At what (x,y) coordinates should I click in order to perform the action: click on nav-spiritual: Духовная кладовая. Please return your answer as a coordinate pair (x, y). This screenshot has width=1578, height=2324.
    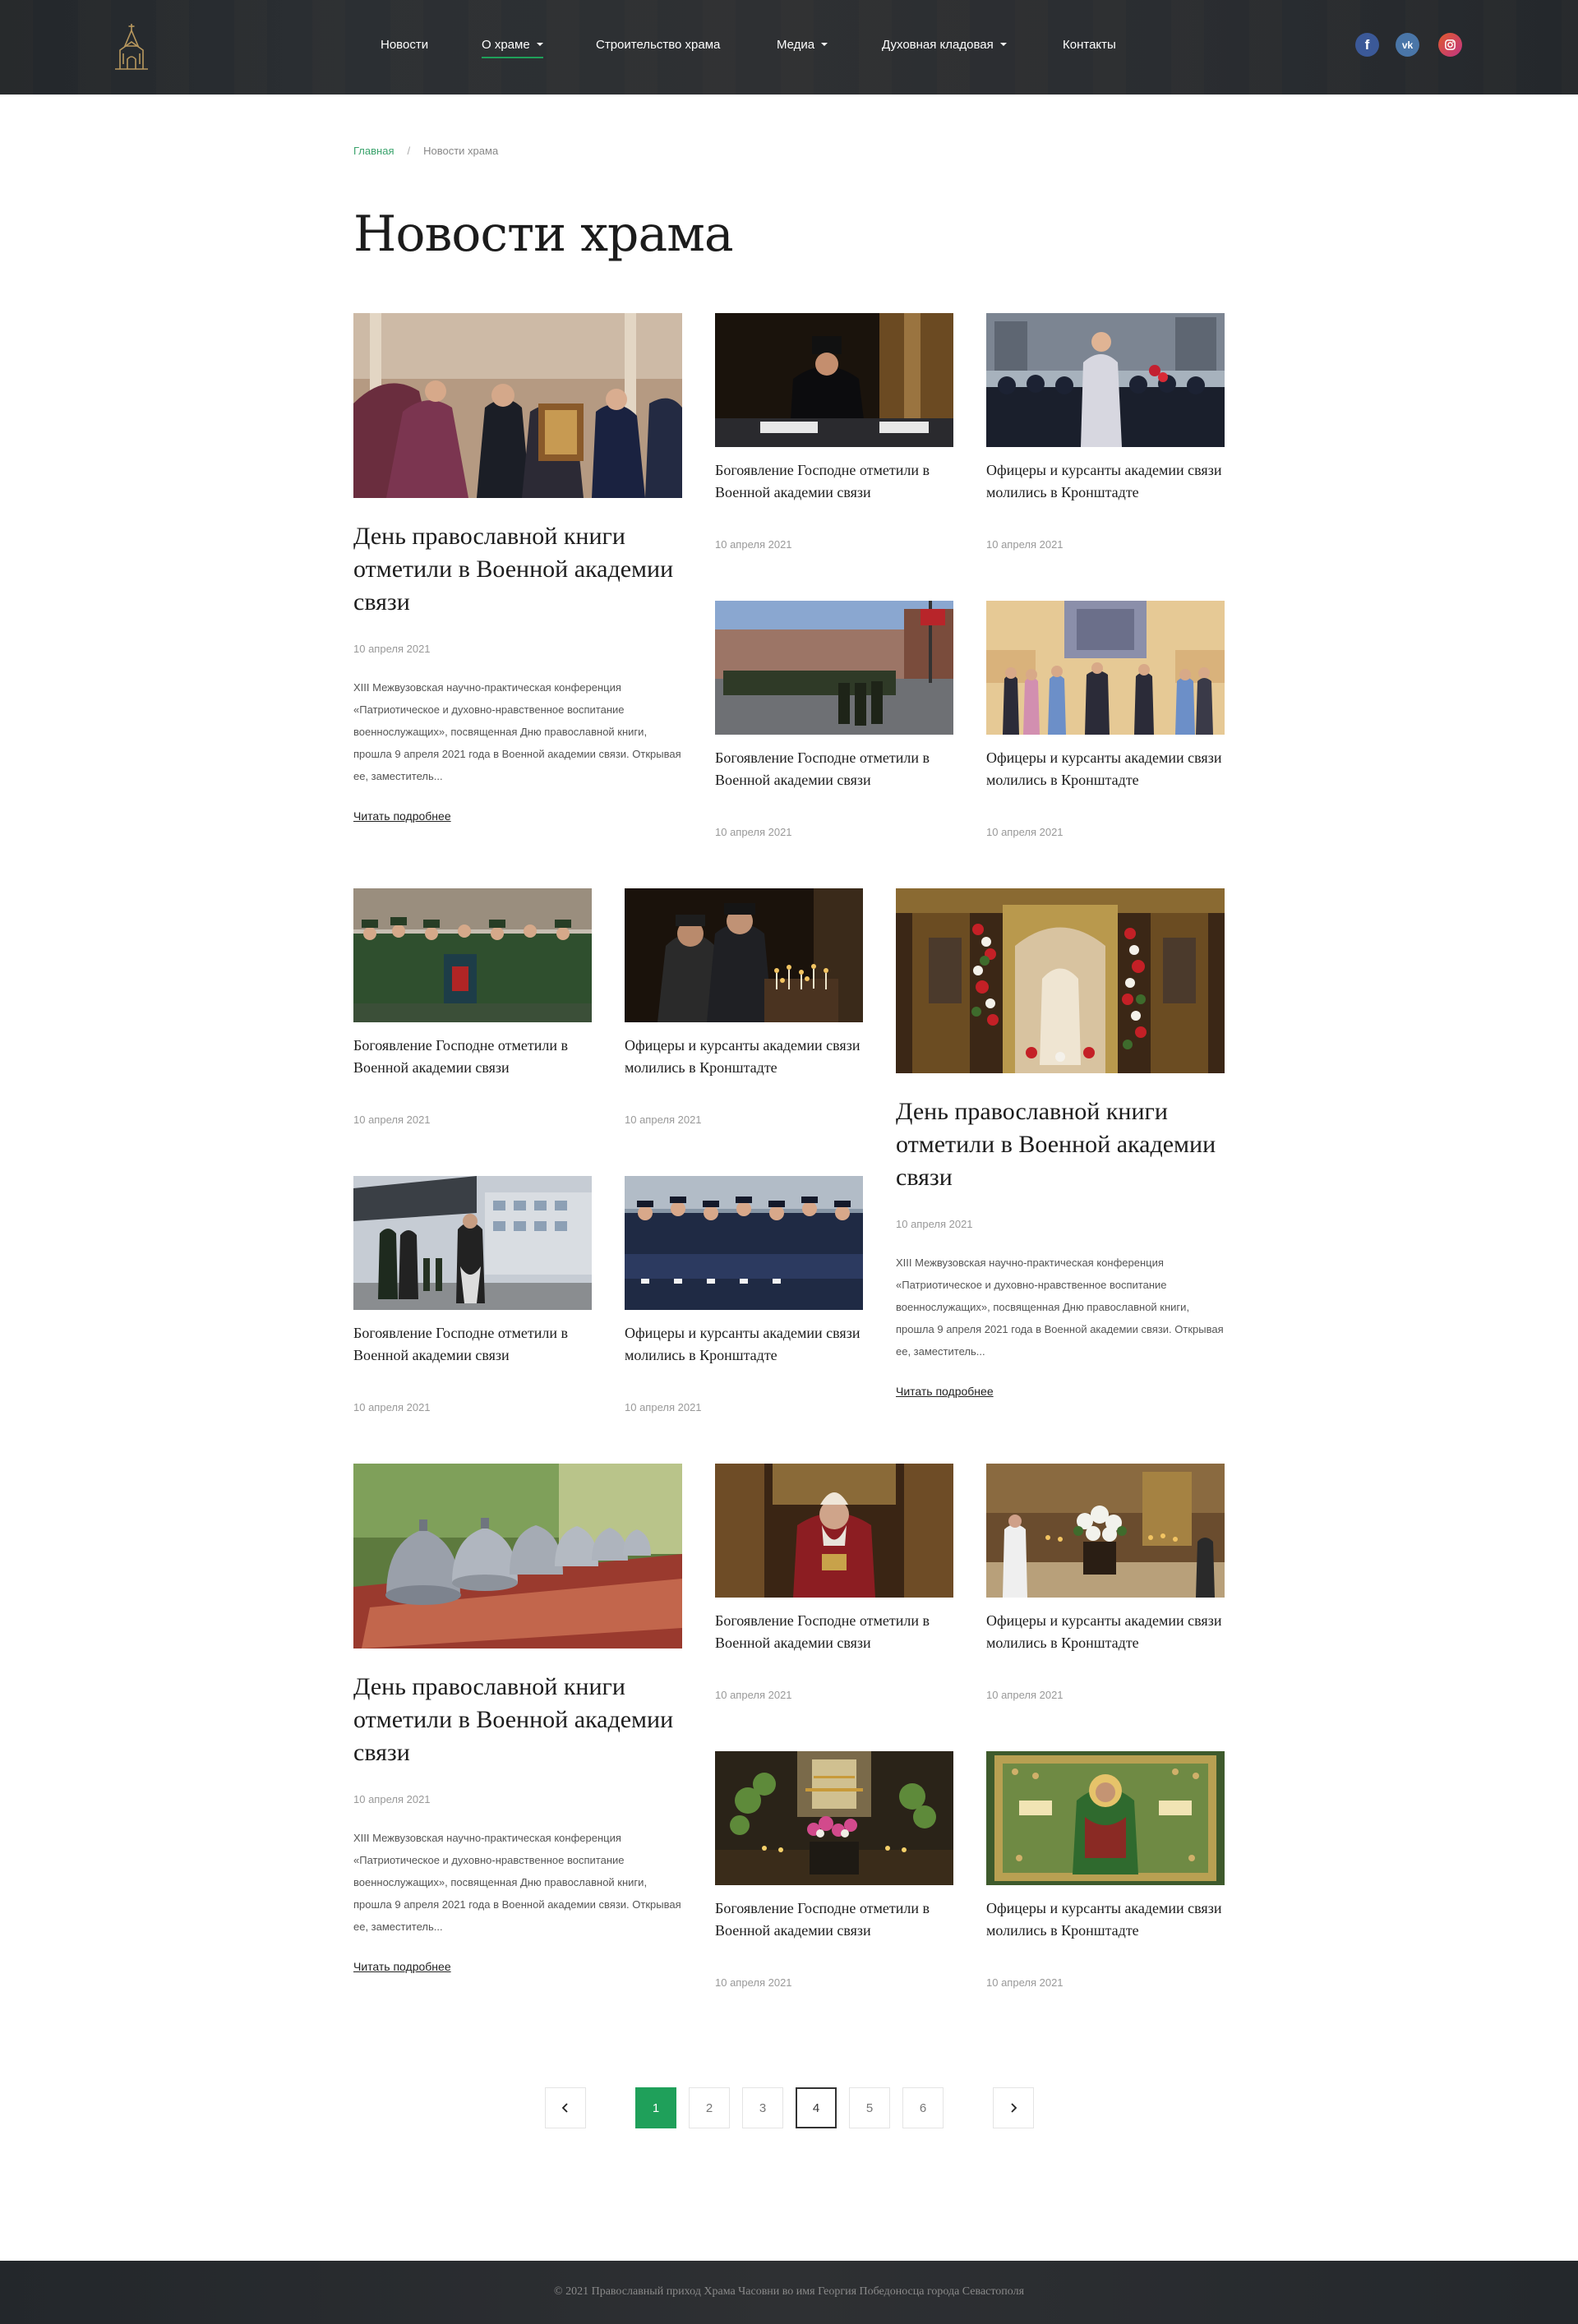
    Looking at the image, I should click on (944, 45).